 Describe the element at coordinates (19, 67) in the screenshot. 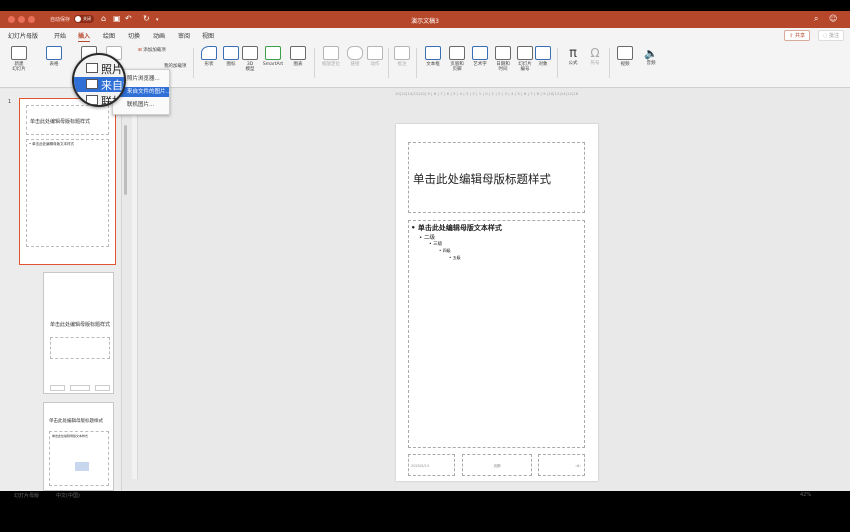

I see `new-slide-label: 新建 幻灯片` at that location.